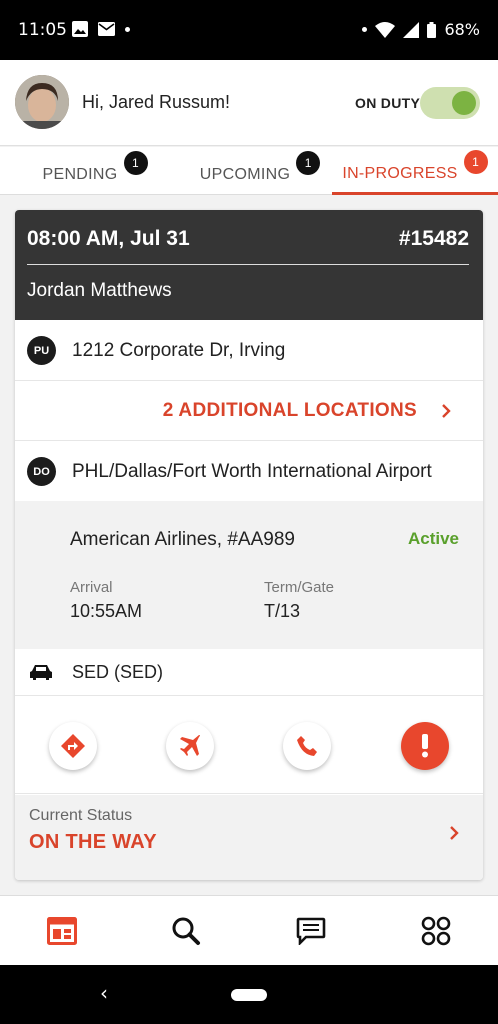  Describe the element at coordinates (249, 30) in the screenshot. I see `status-bar: 11:05 68%` at that location.